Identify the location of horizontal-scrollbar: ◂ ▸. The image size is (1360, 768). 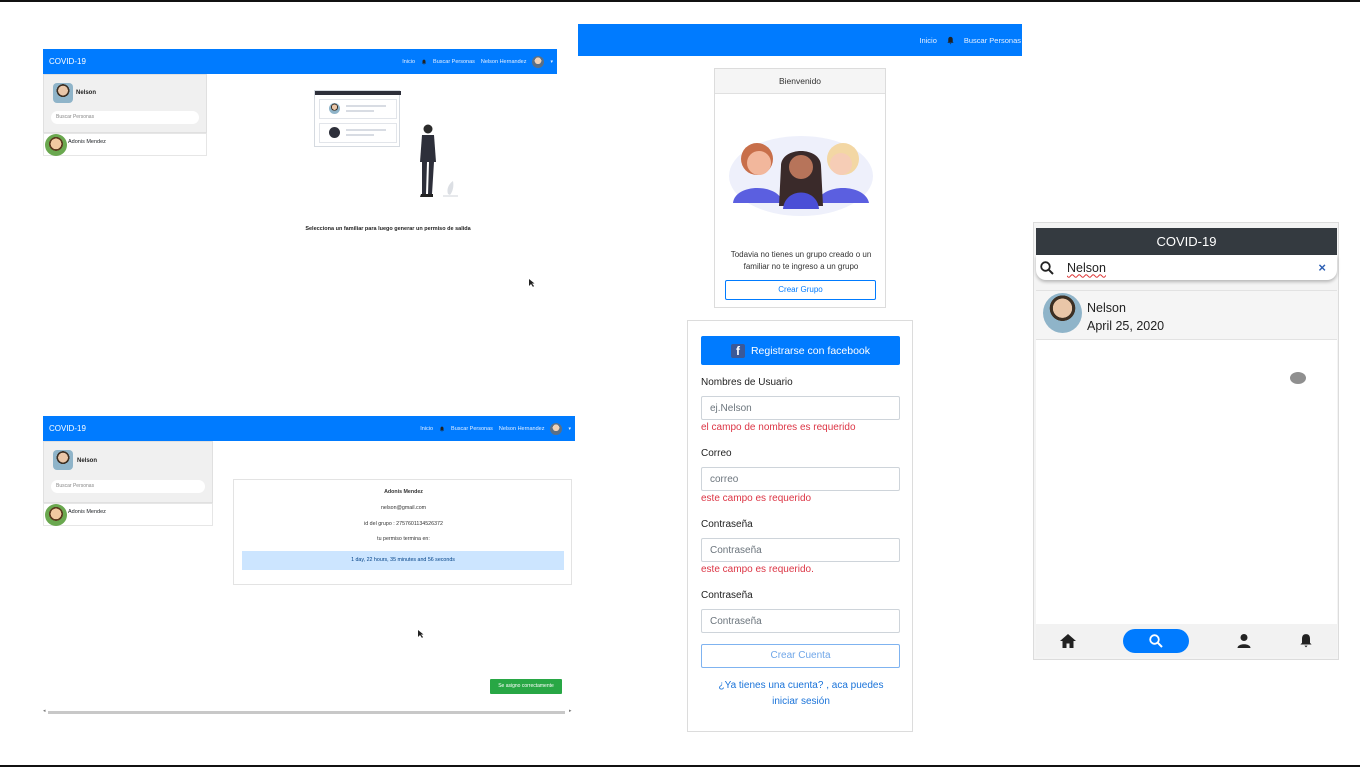
(309, 711).